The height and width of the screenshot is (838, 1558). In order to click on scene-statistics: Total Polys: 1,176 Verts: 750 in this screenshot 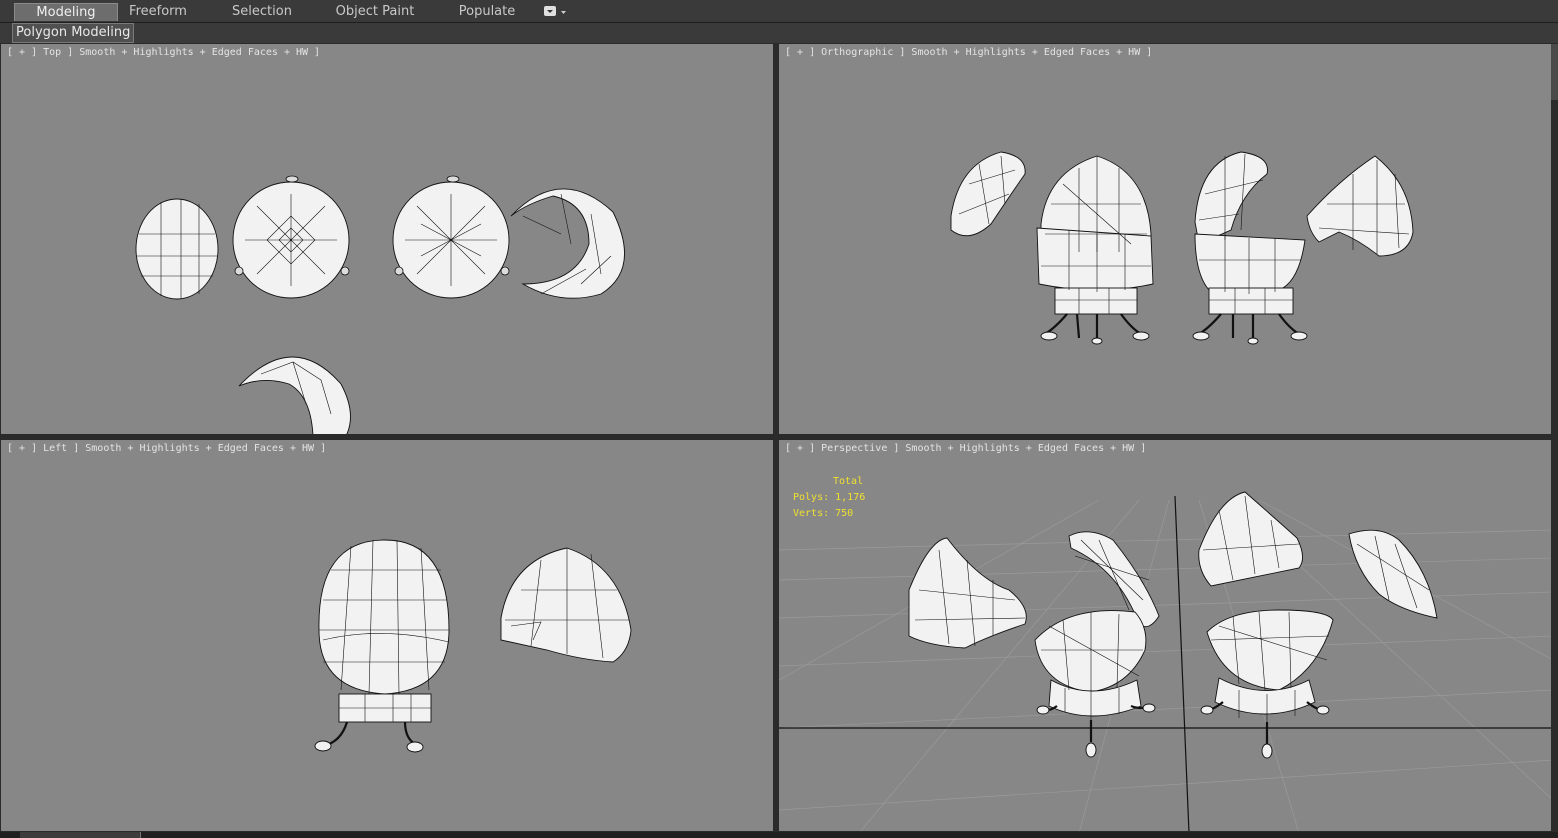, I will do `click(829, 498)`.